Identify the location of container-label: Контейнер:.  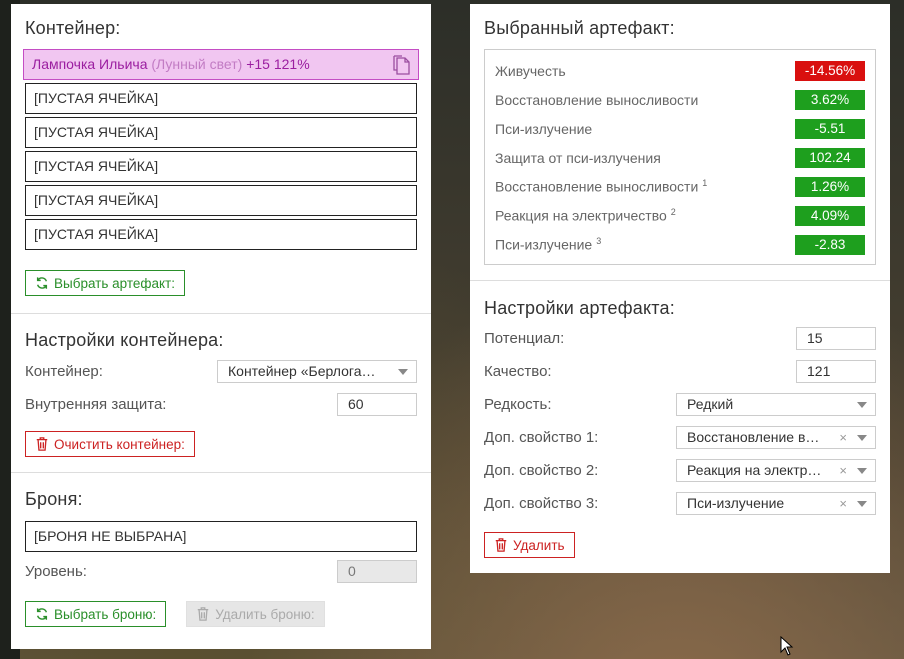
(64, 371).